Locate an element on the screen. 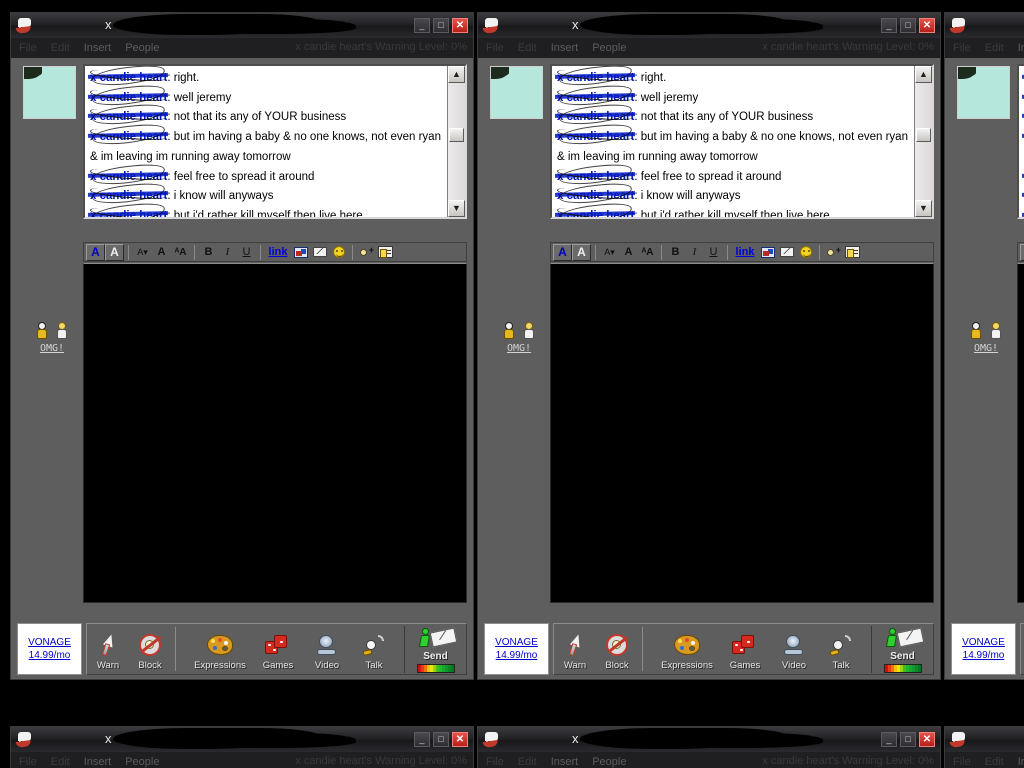 The width and height of the screenshot is (1024, 768). insert-image-icon is located at coordinates (300, 252).